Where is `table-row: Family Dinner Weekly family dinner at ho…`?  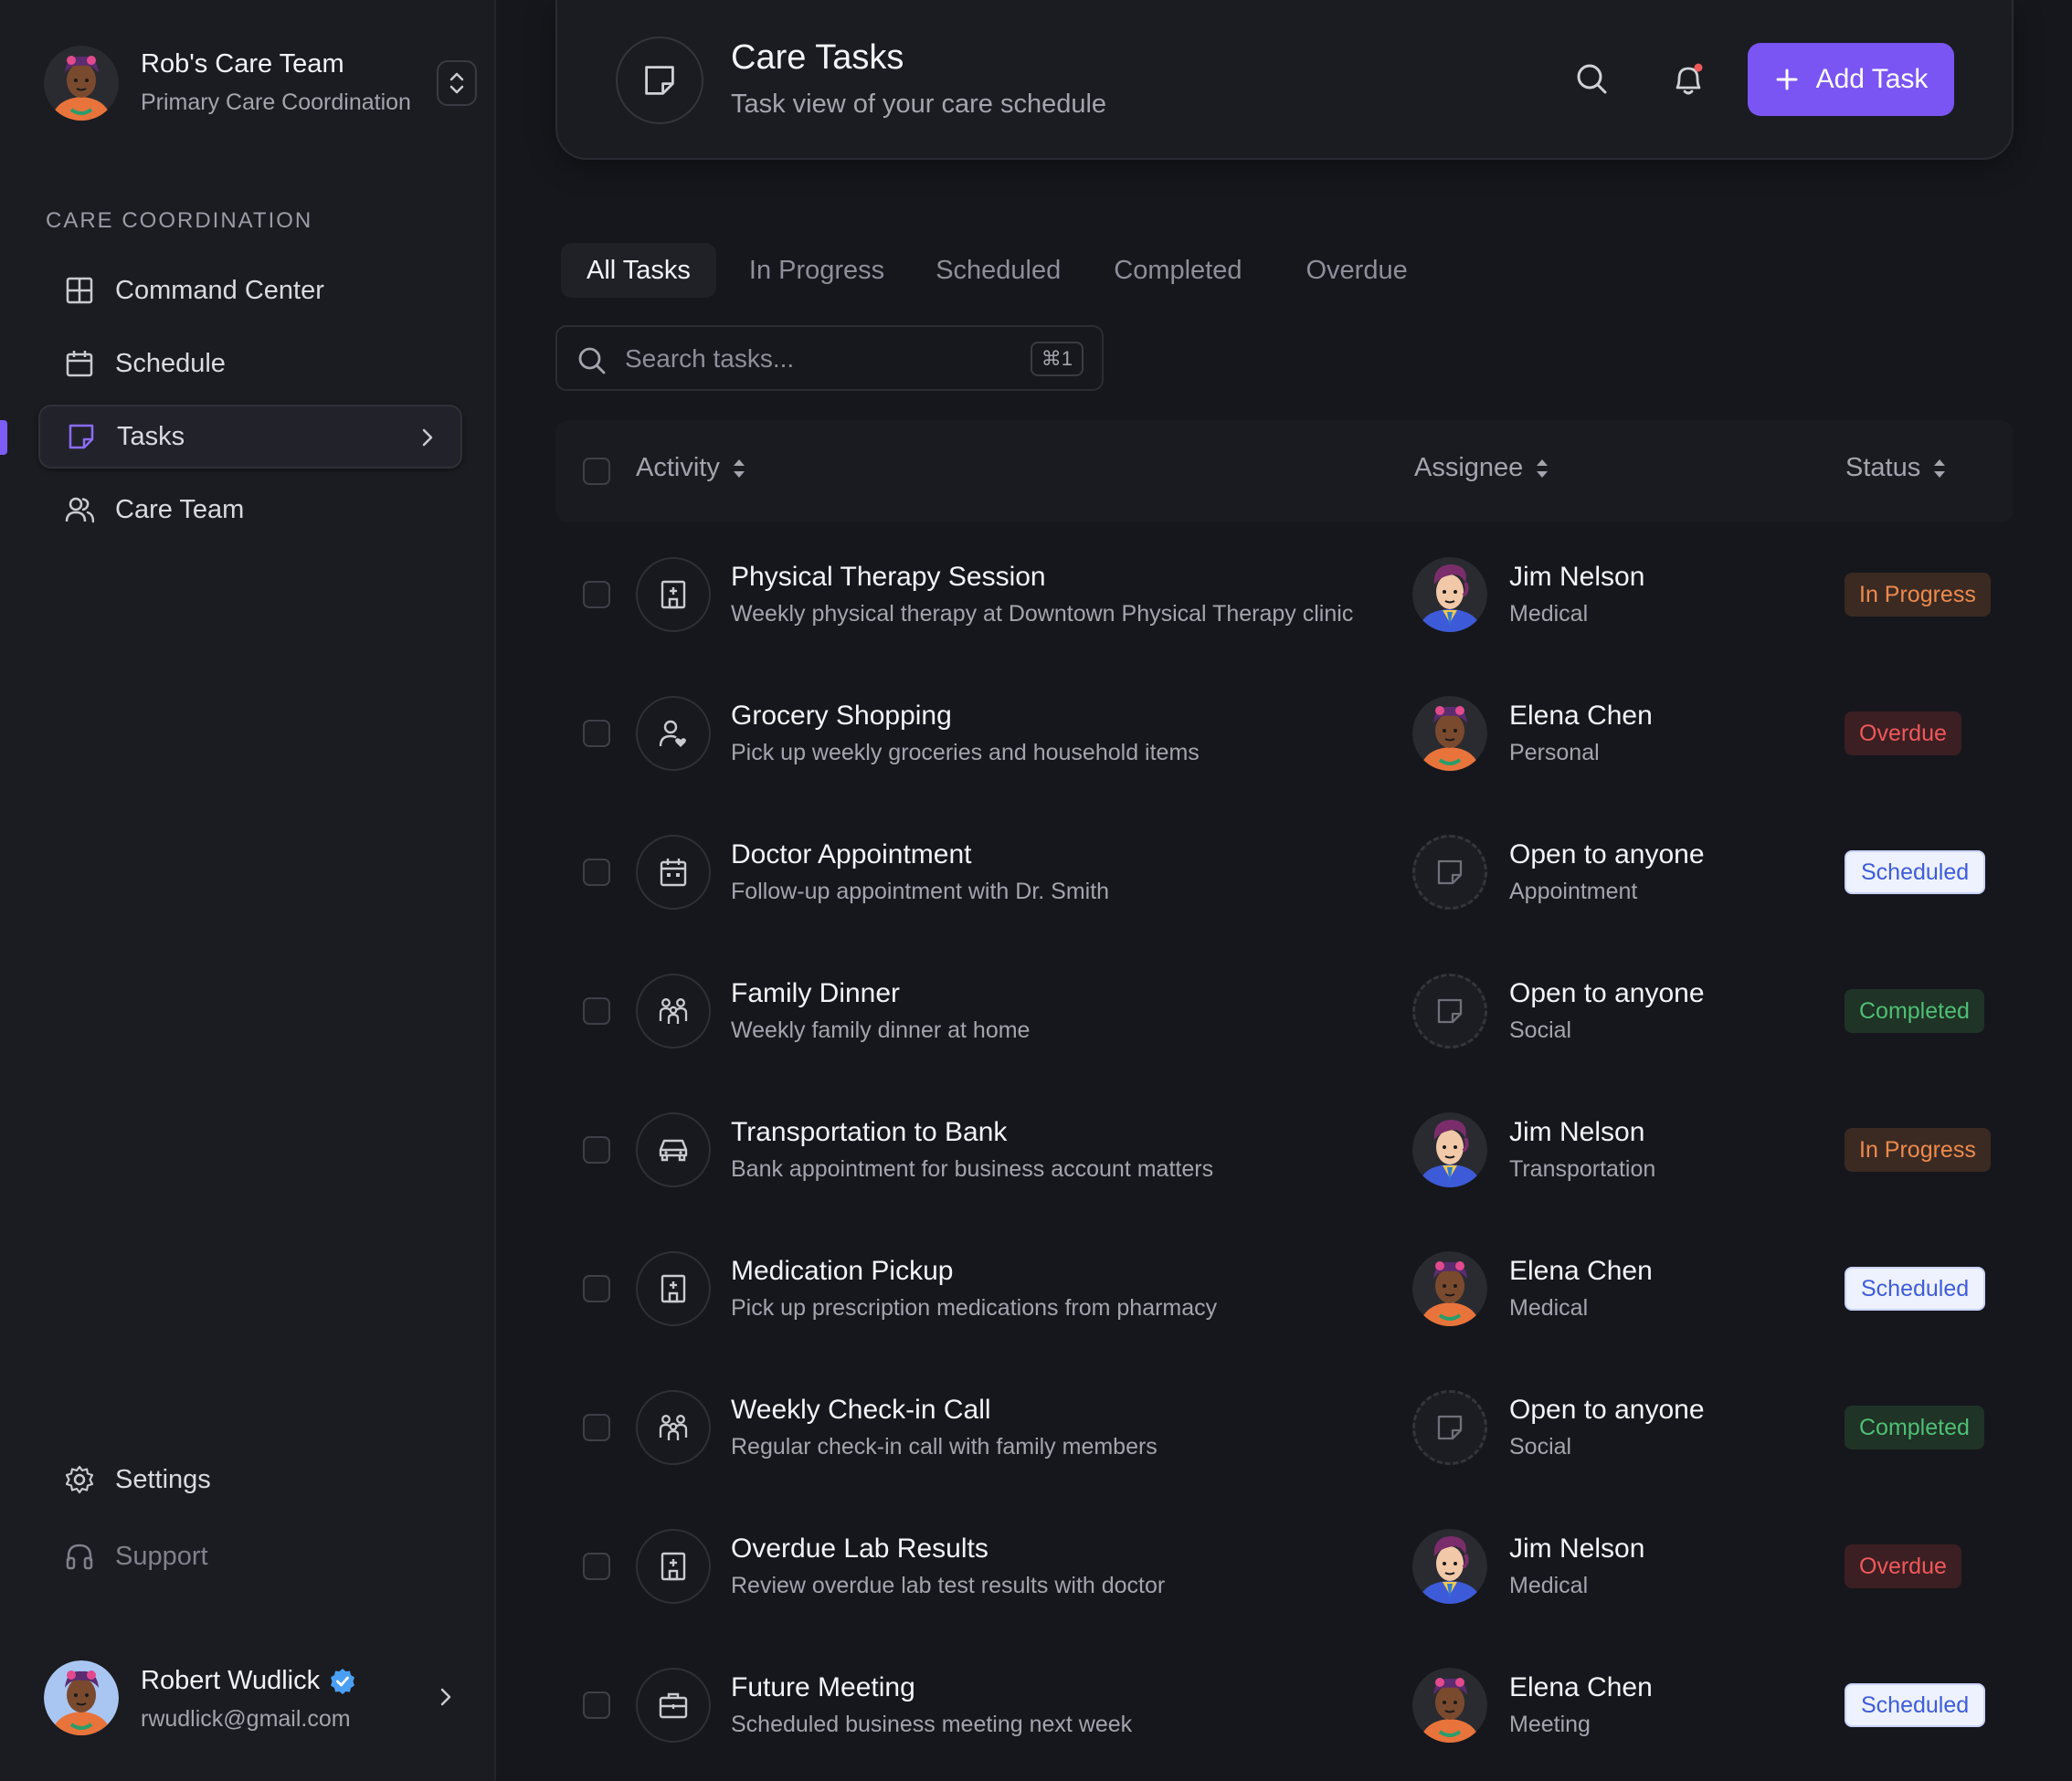 table-row: Family Dinner Weekly family dinner at ho… is located at coordinates (1284, 1011).